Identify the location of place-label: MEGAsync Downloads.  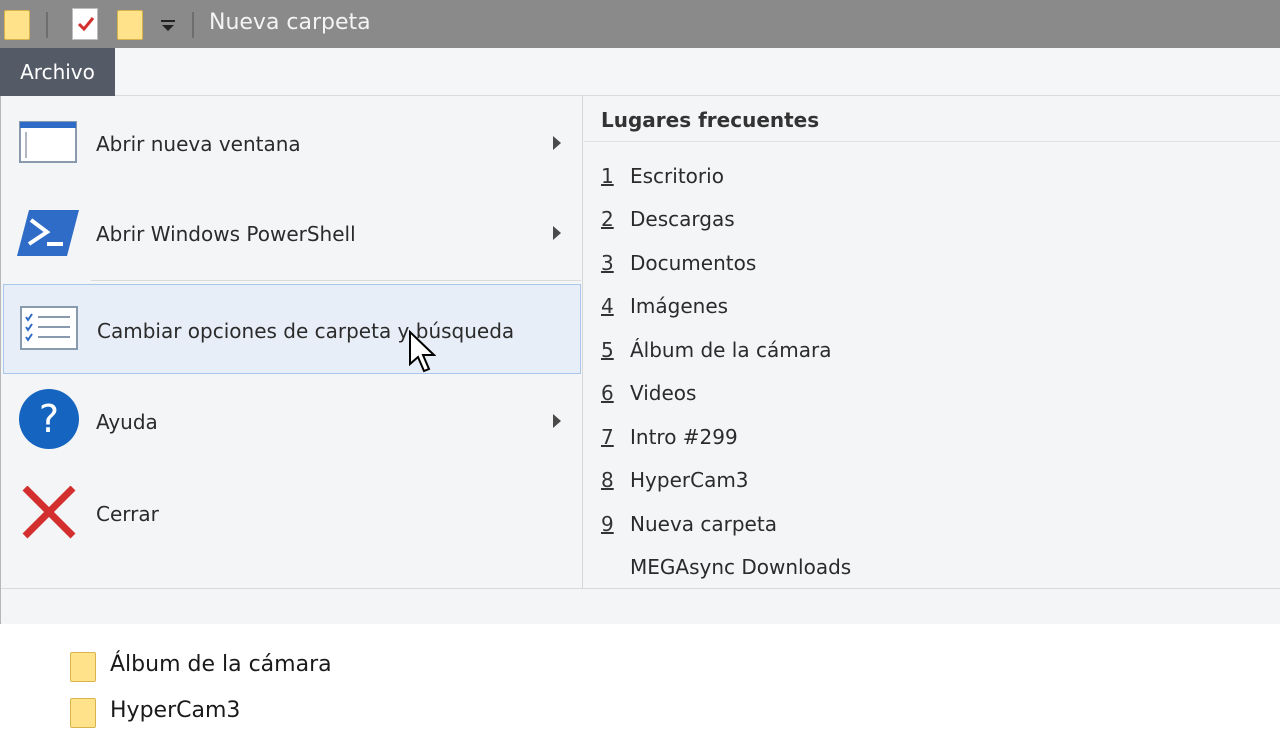
(741, 567).